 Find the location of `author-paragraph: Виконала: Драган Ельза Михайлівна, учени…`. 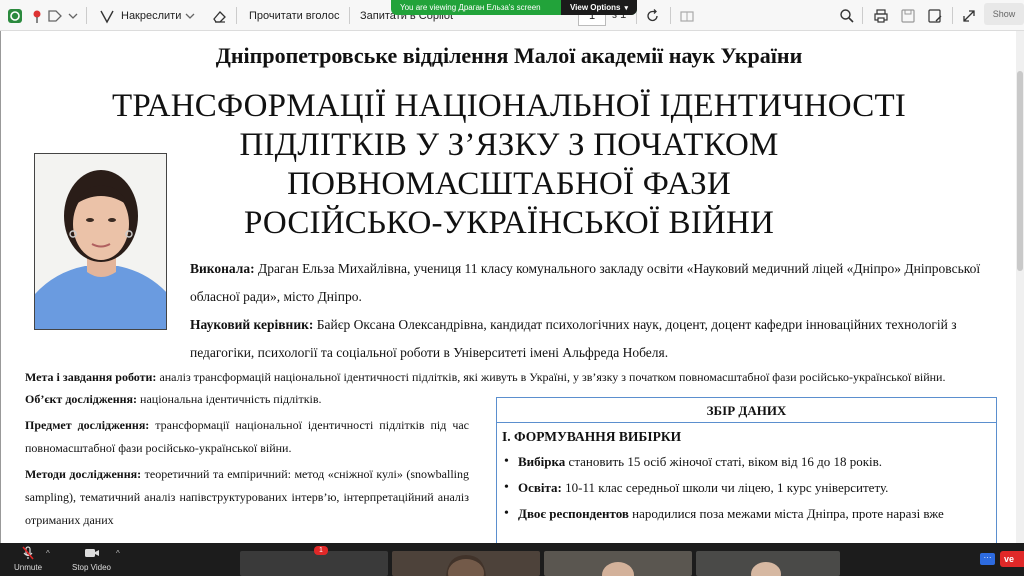

author-paragraph: Виконала: Драган Ельза Михайлівна, учени… is located at coordinates (590, 283).